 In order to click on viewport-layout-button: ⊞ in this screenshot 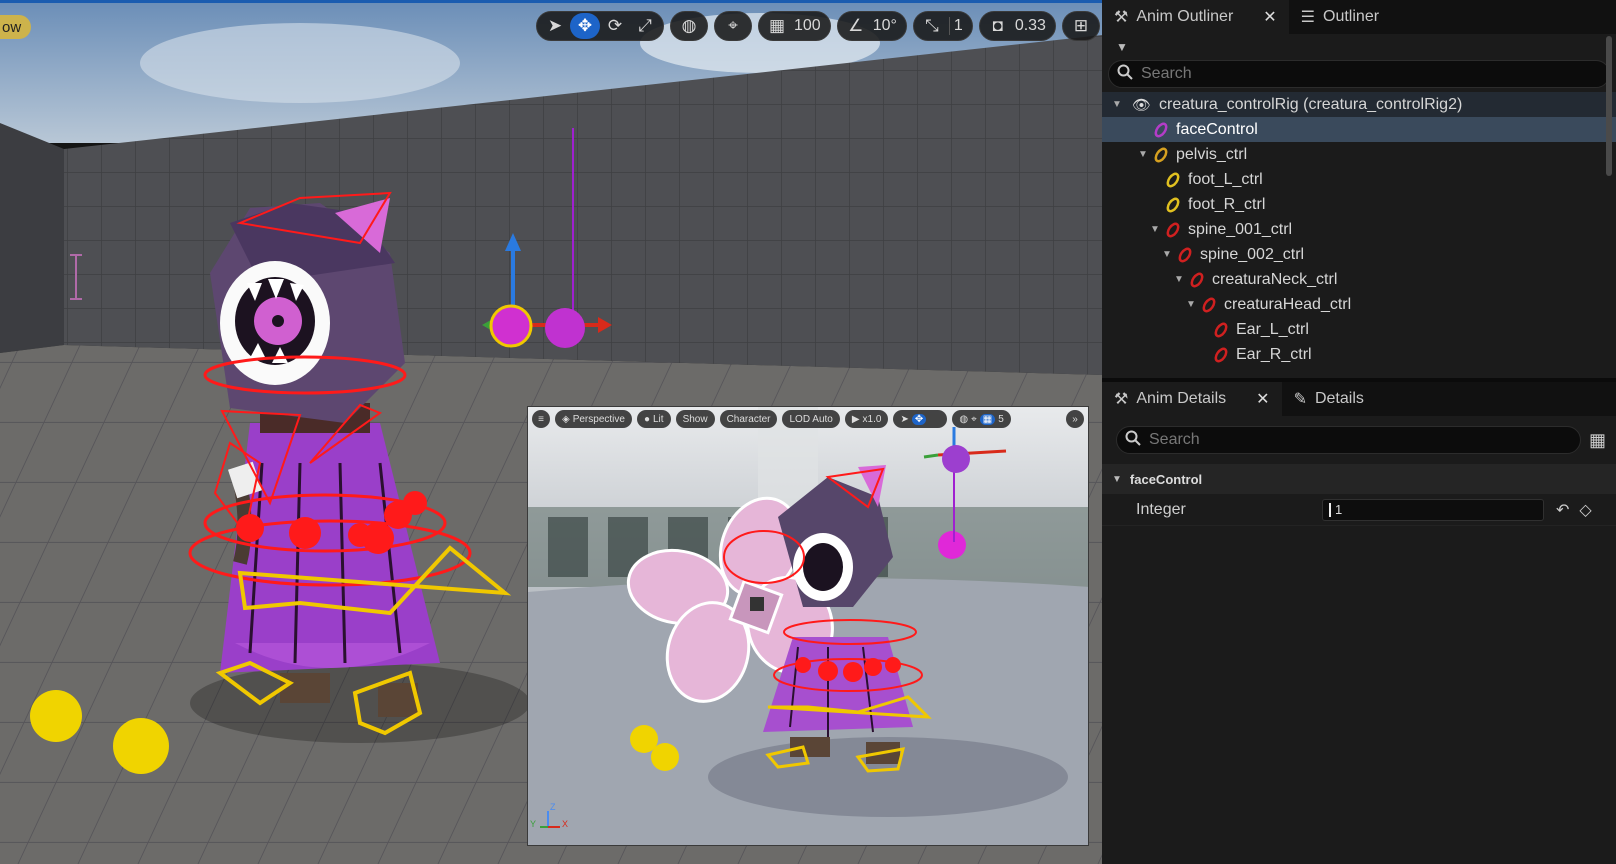, I will do `click(1081, 26)`.